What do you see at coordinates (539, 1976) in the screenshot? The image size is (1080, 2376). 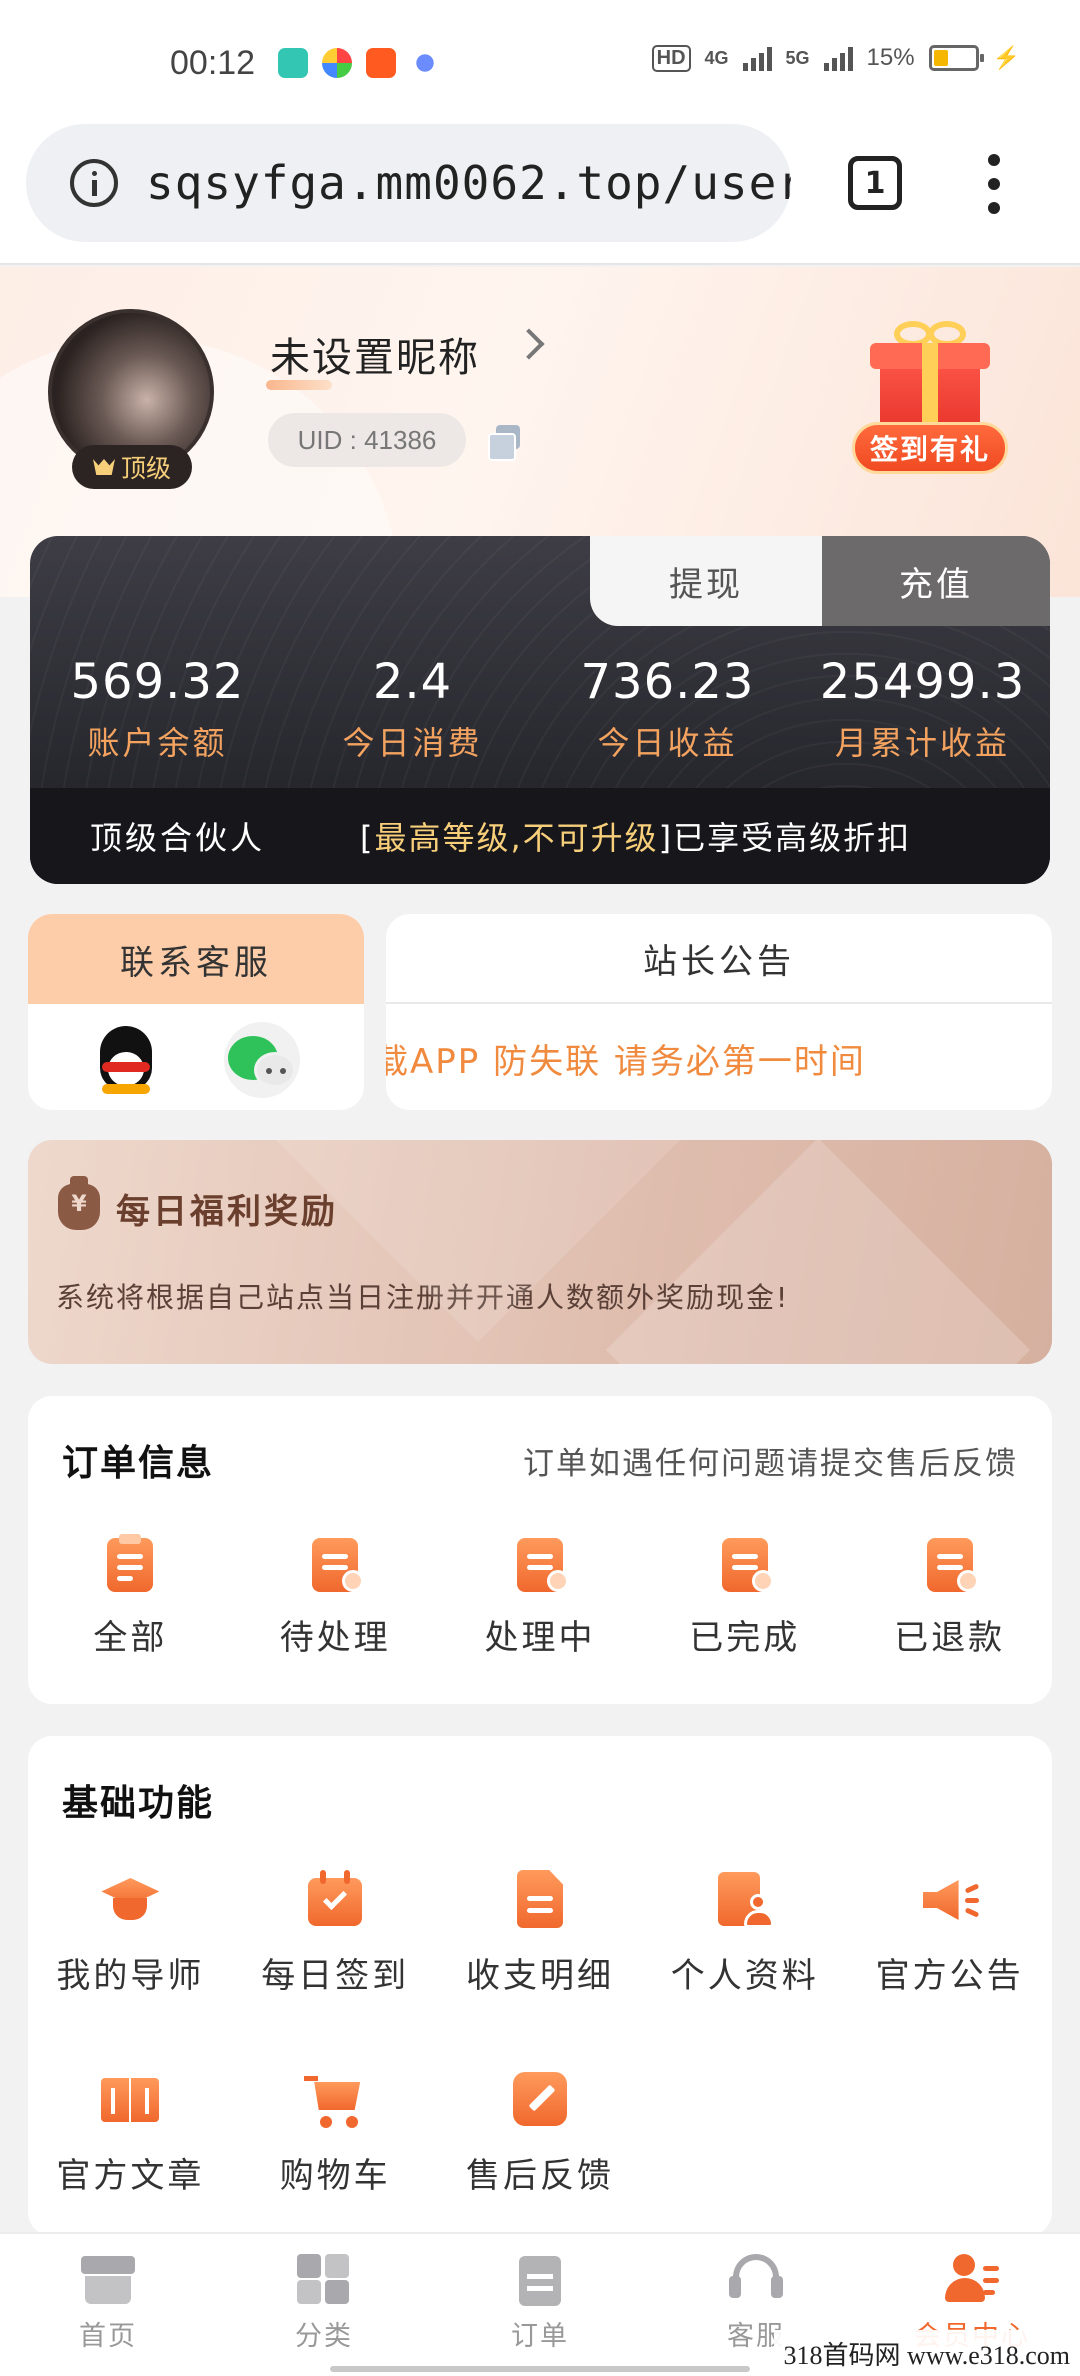 I see `transactions-label: 收支明细` at bounding box center [539, 1976].